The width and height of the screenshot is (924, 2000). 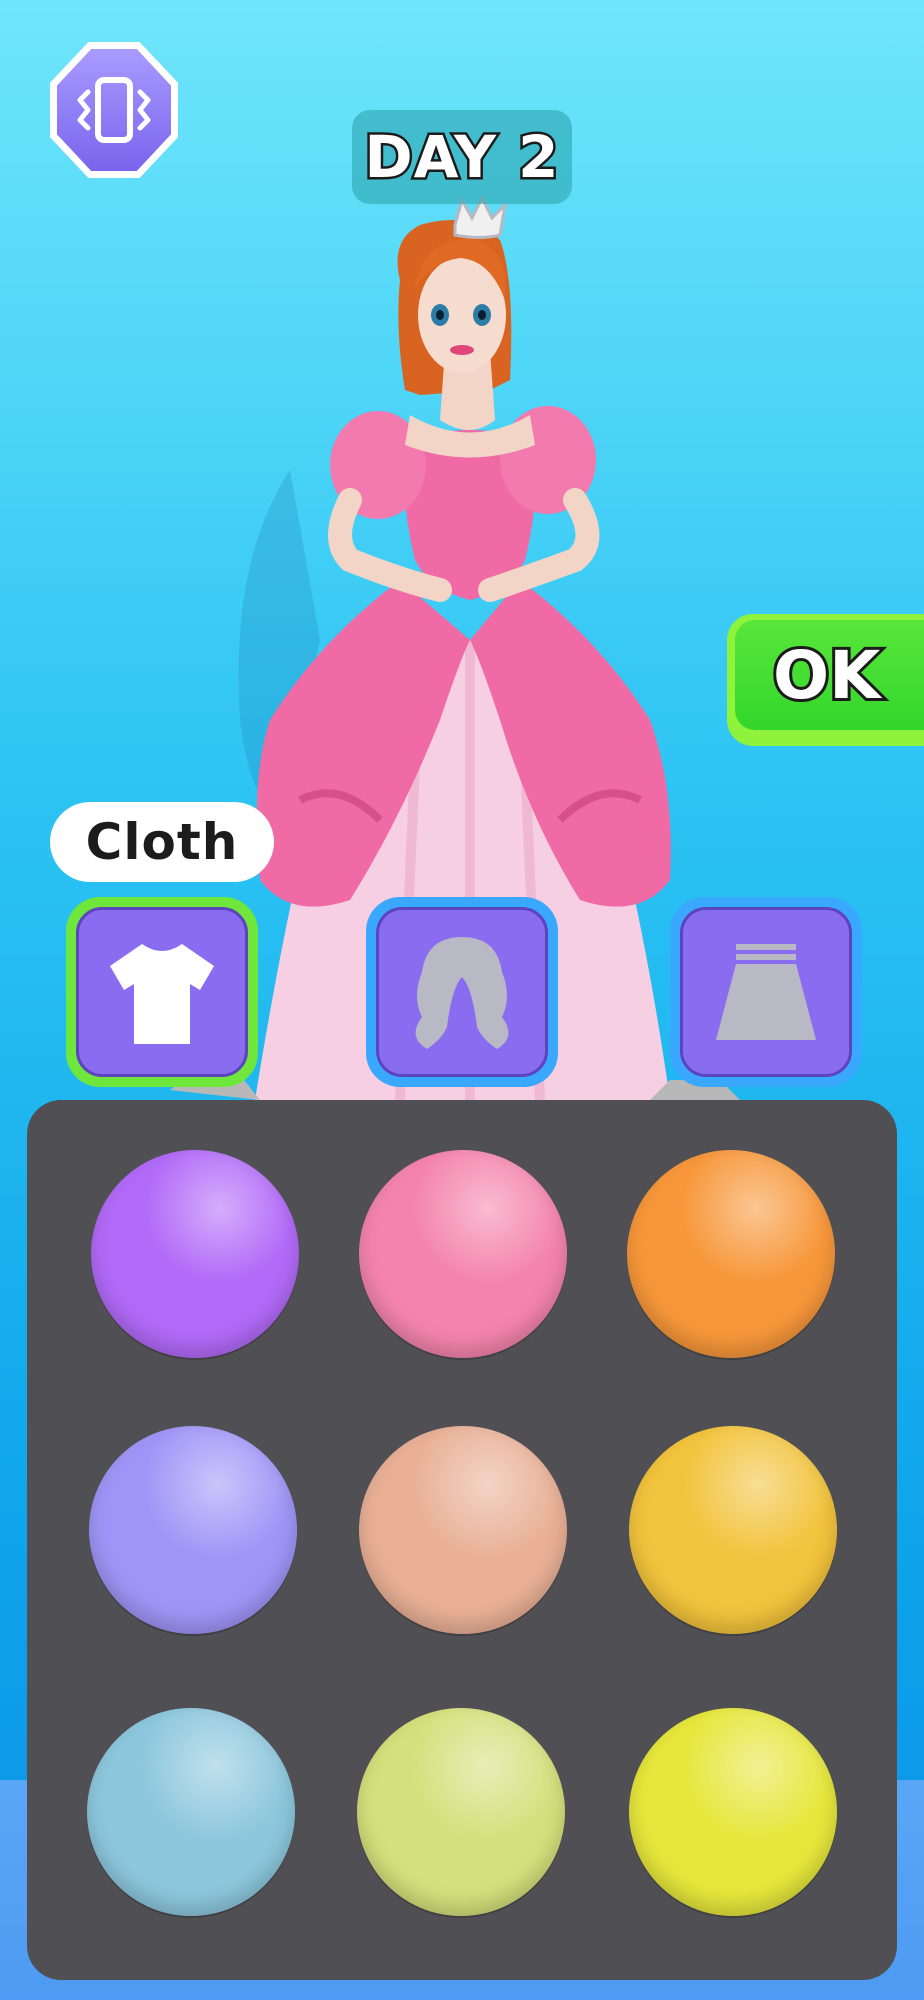 I want to click on category-hair-button, so click(x=462, y=992).